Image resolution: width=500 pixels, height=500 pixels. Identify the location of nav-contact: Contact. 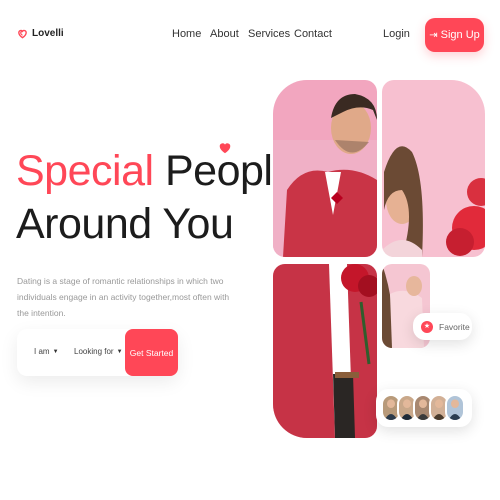
(313, 34).